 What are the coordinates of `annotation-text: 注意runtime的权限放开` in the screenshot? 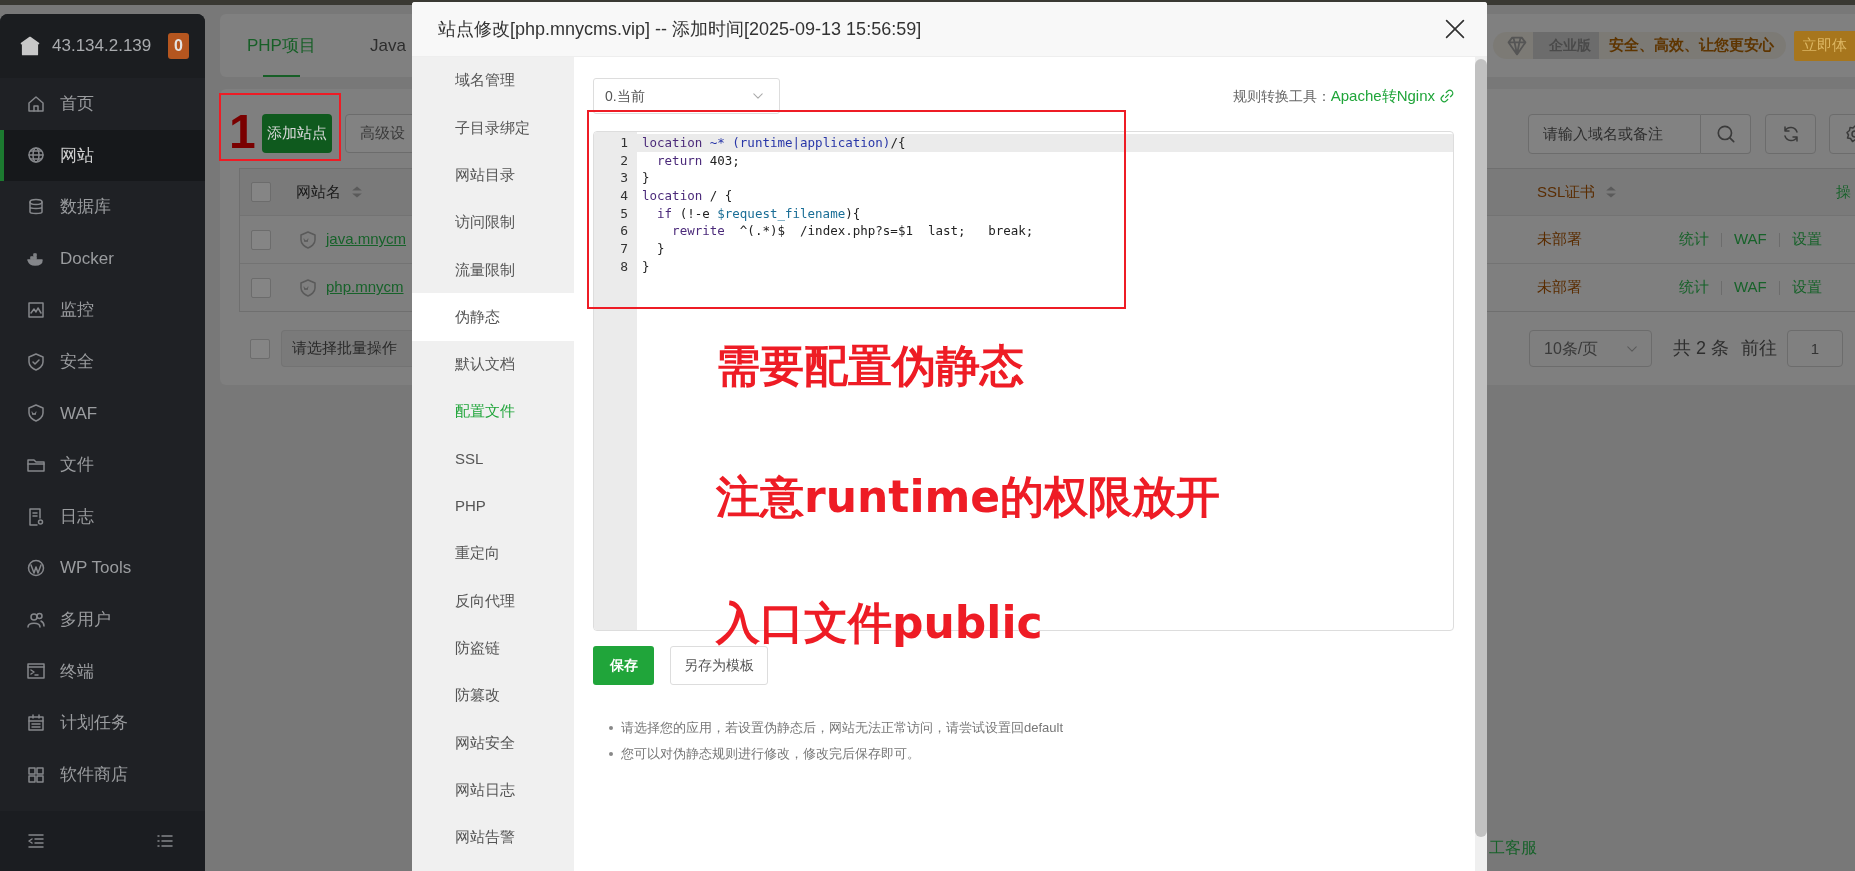 It's located at (968, 497).